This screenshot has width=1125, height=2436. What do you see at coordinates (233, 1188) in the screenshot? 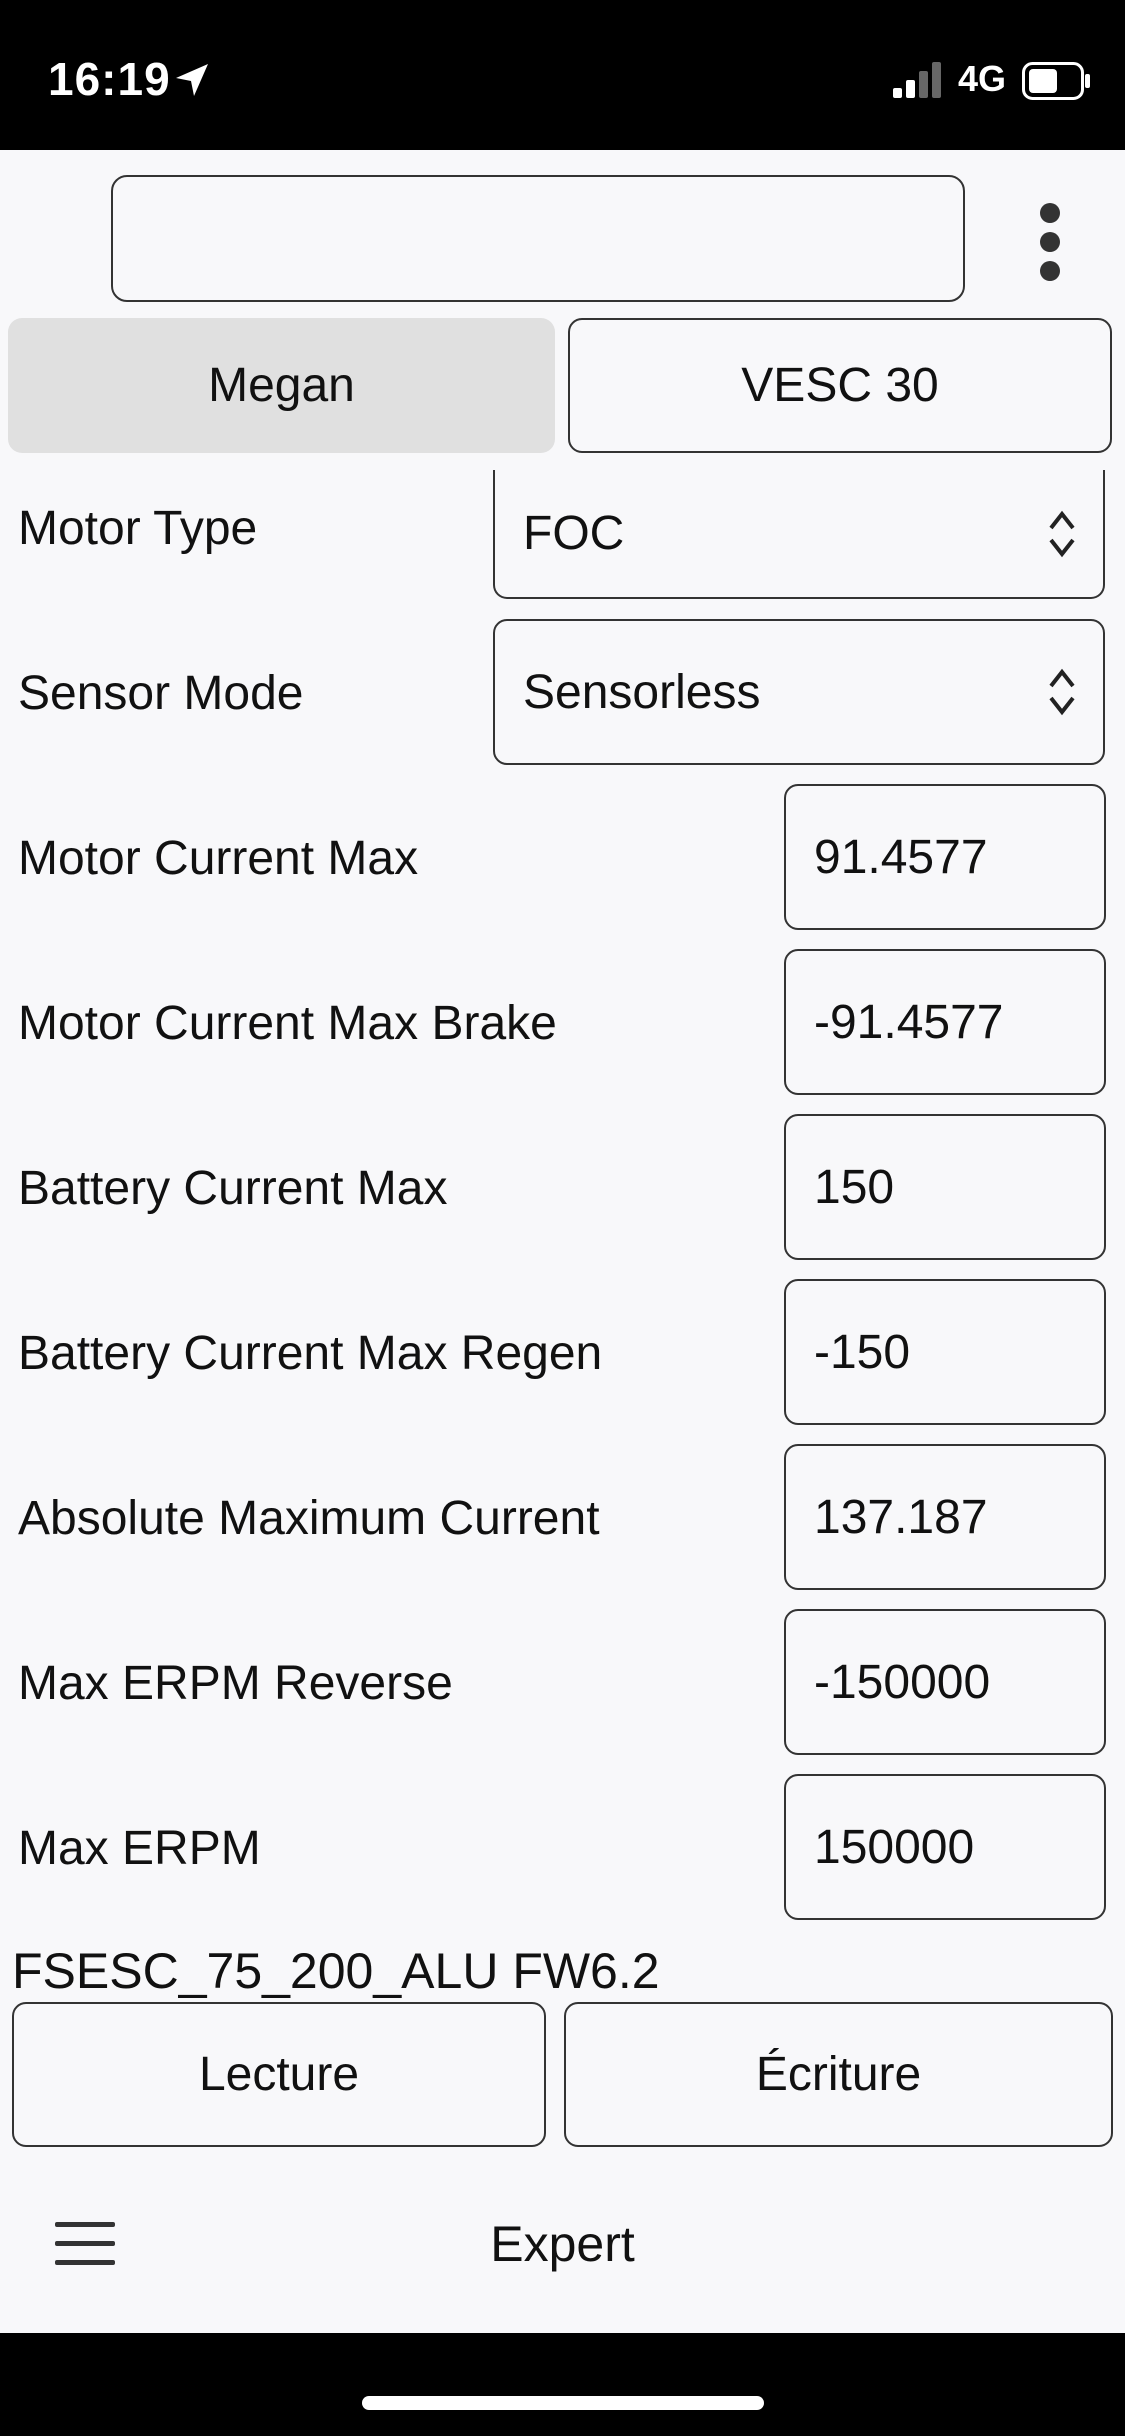
I see `battery-current-max-label: Battery Current Max` at bounding box center [233, 1188].